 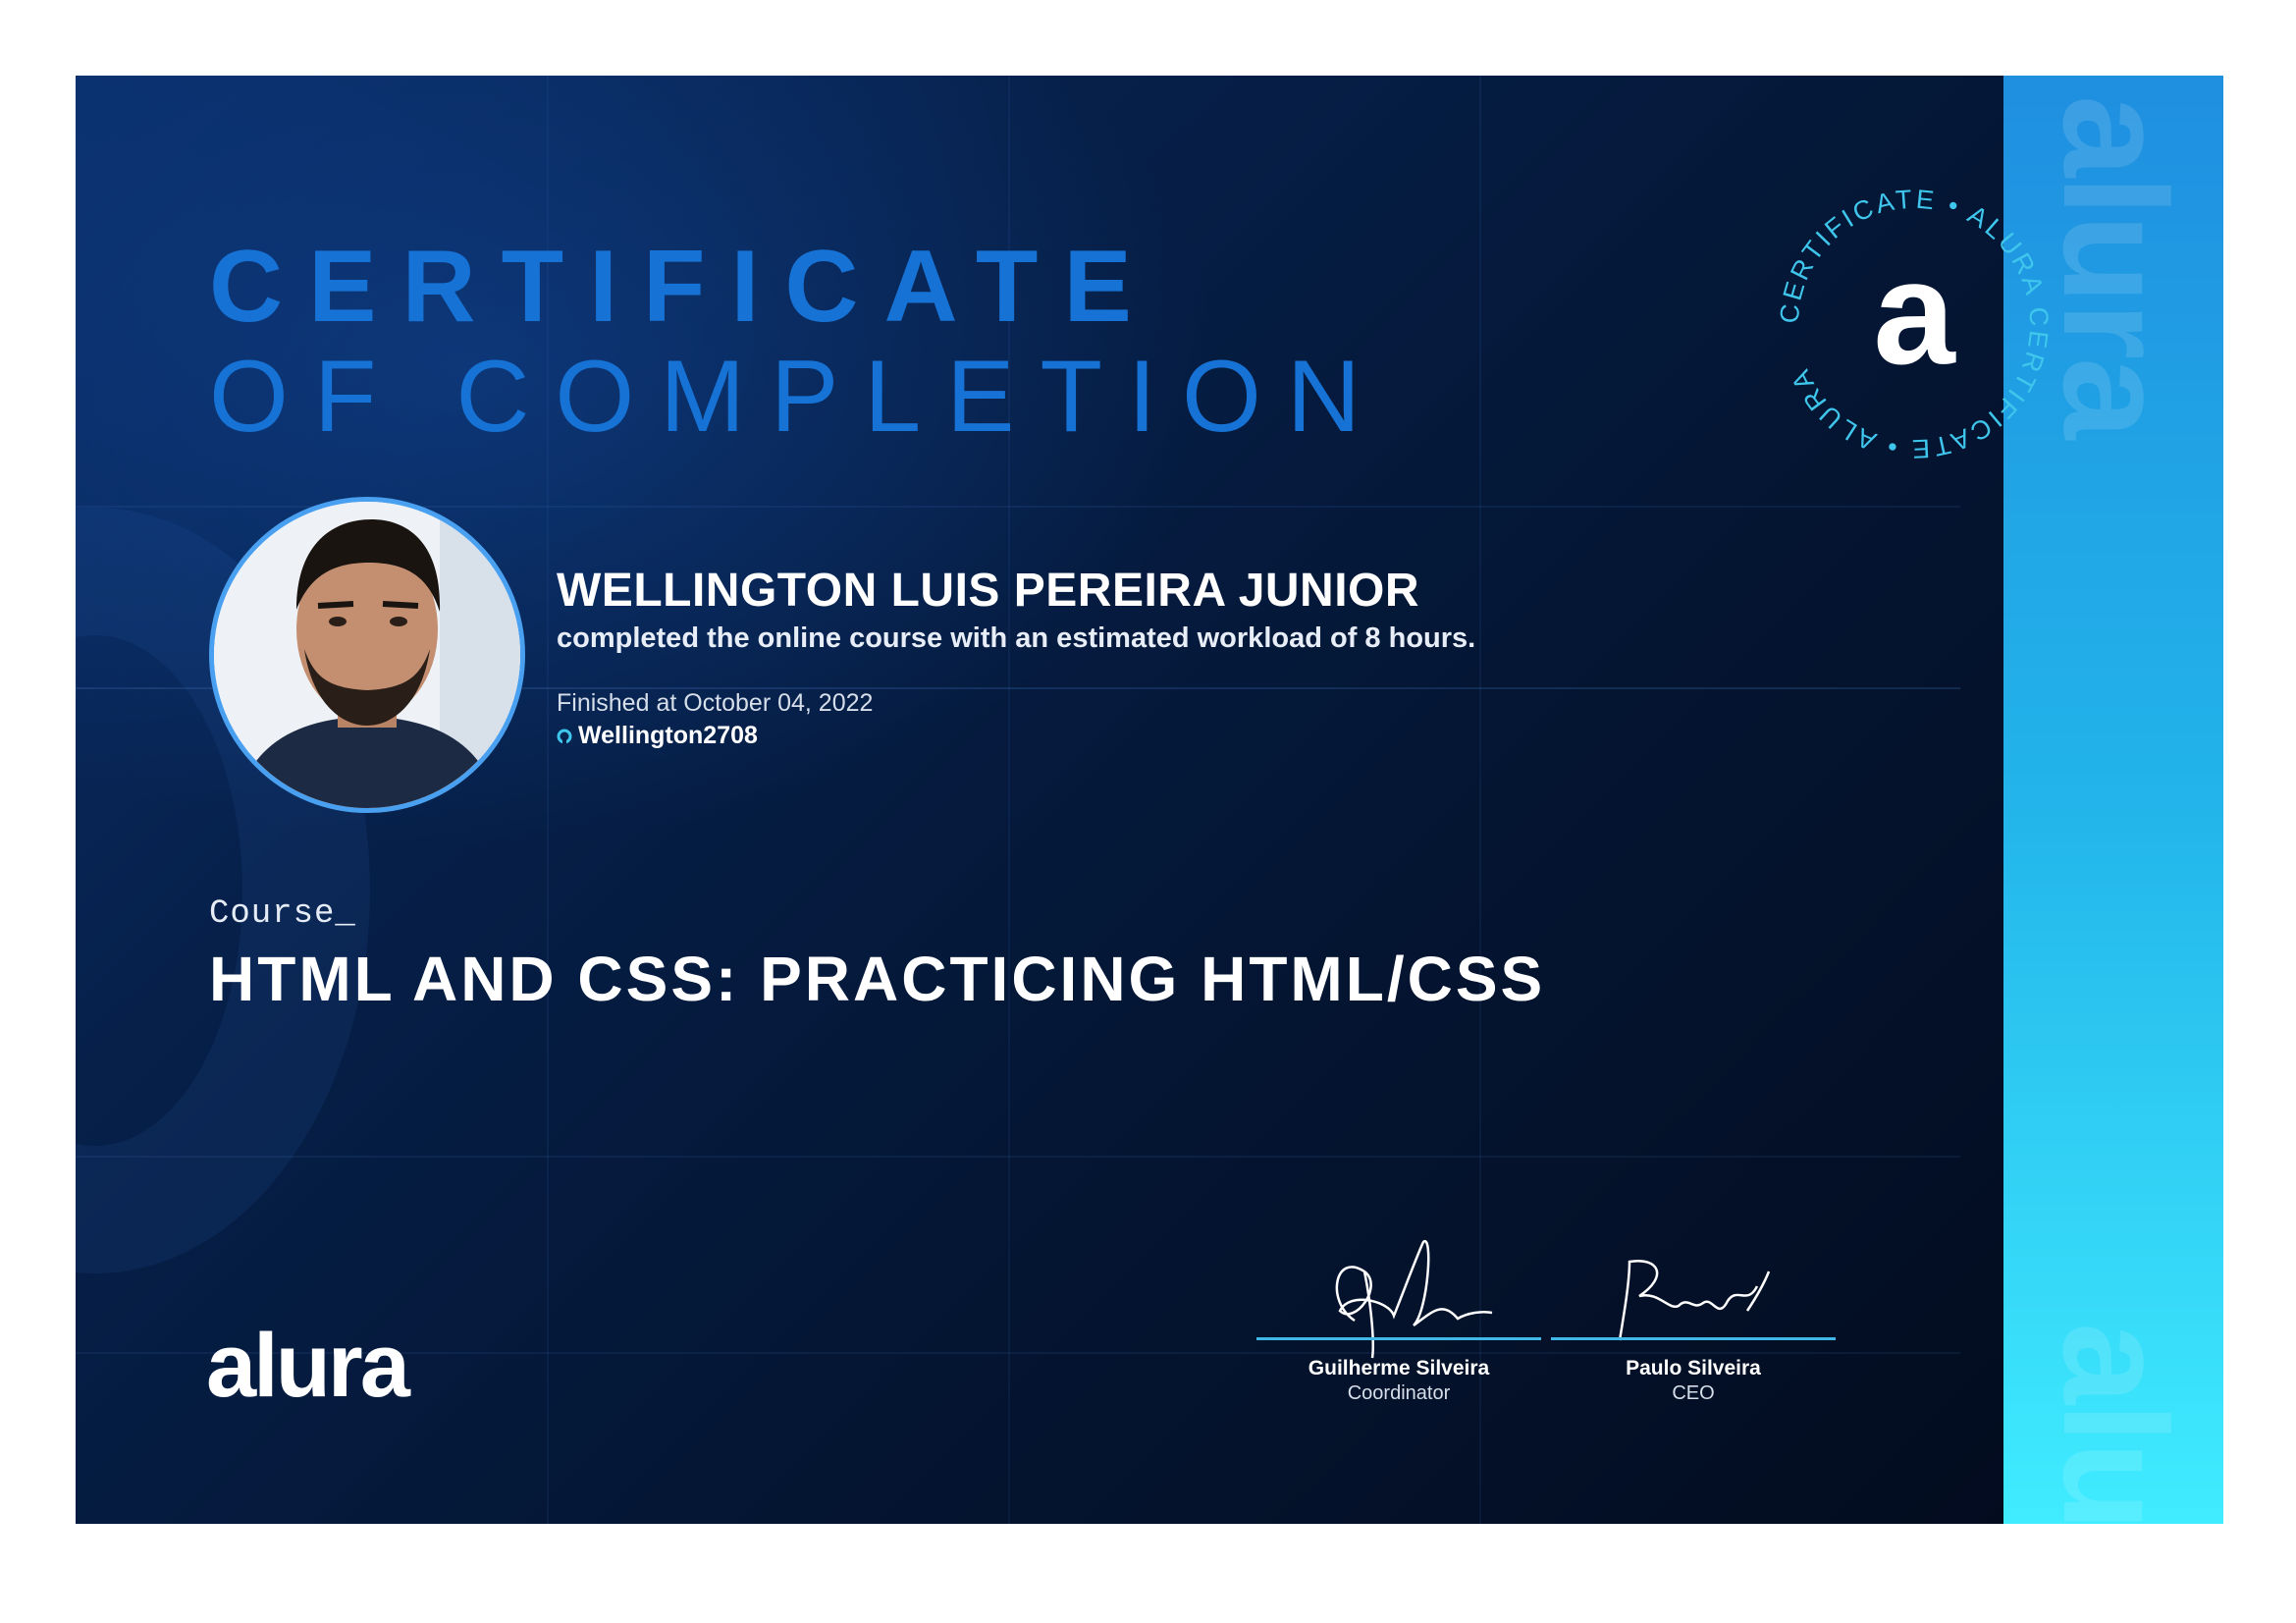 What do you see at coordinates (564, 736) in the screenshot?
I see `github-icon` at bounding box center [564, 736].